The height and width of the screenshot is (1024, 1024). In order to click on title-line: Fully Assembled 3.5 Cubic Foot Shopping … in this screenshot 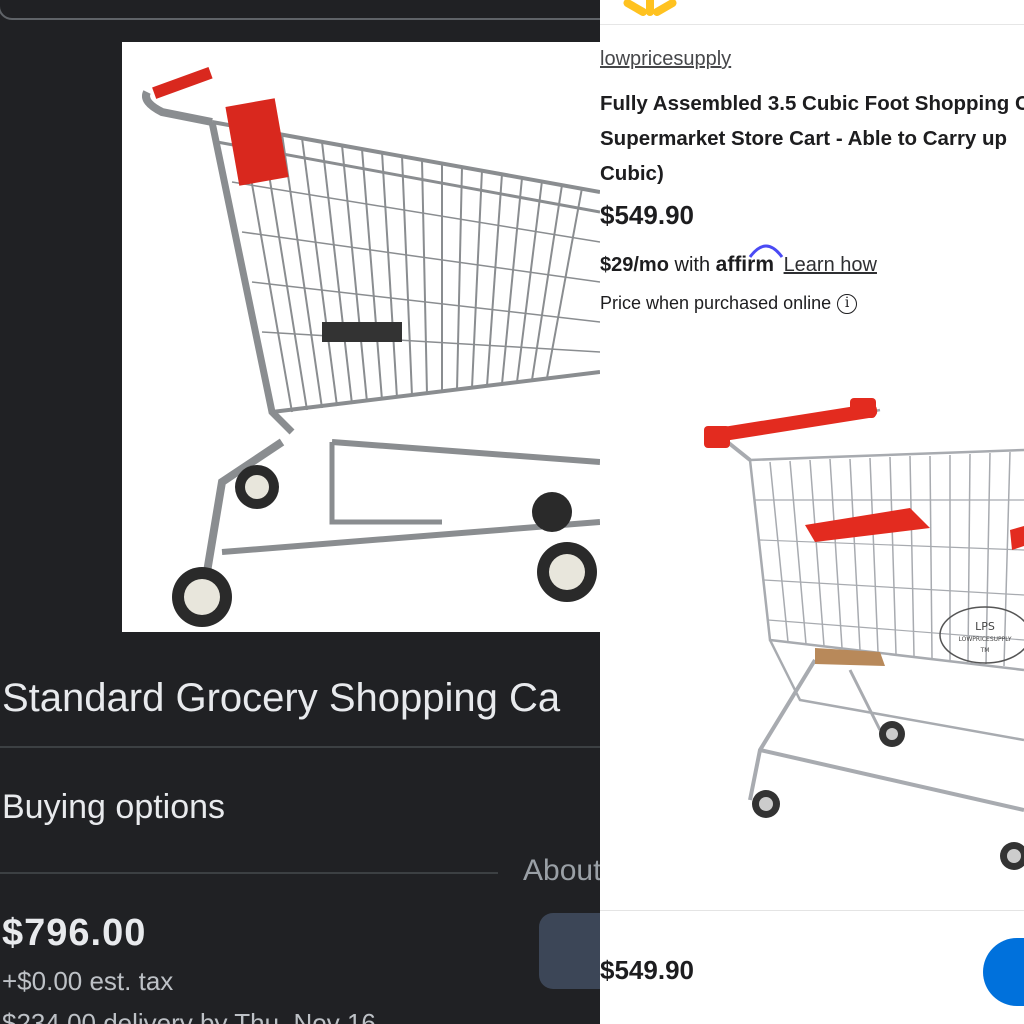, I will do `click(812, 103)`.